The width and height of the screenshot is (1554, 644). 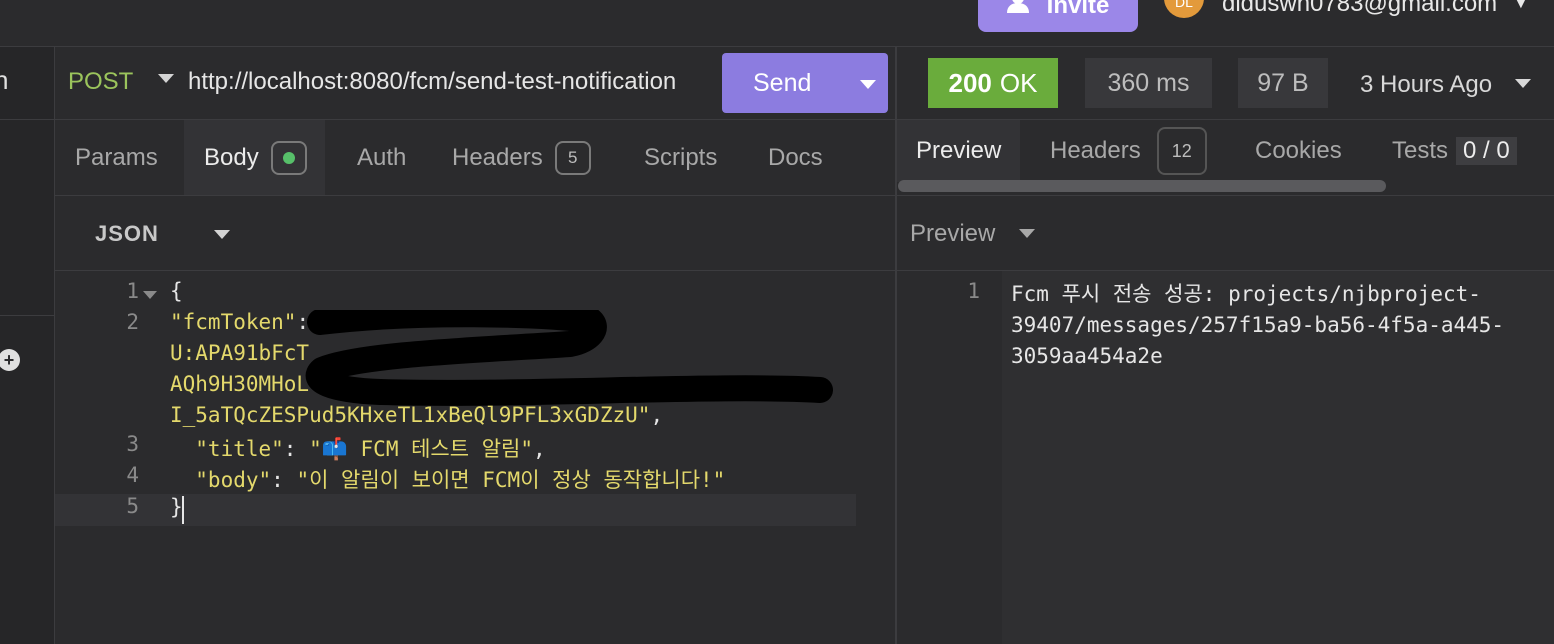 I want to click on tab-label: Cookies, so click(x=1298, y=150).